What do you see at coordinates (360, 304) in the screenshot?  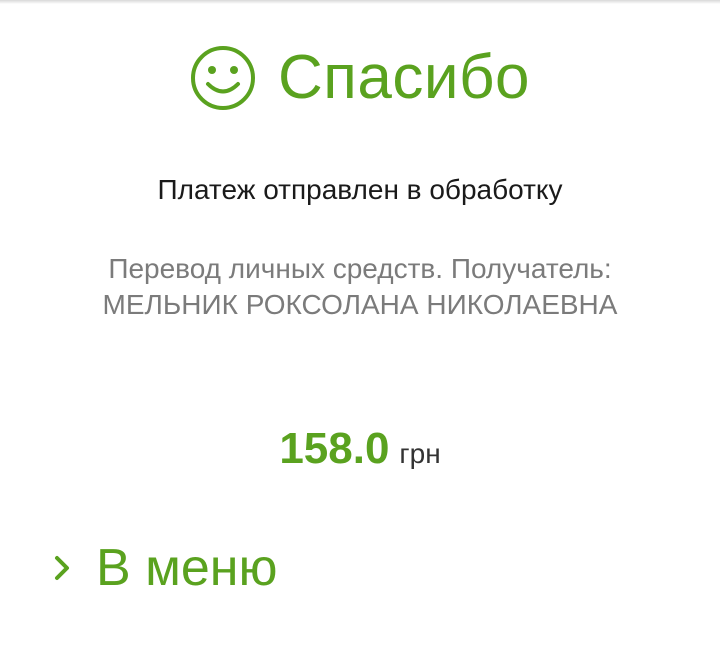 I see `recipient-name: МЕЛЬНИК РОКСОЛАНА НИКОЛАЕВНА` at bounding box center [360, 304].